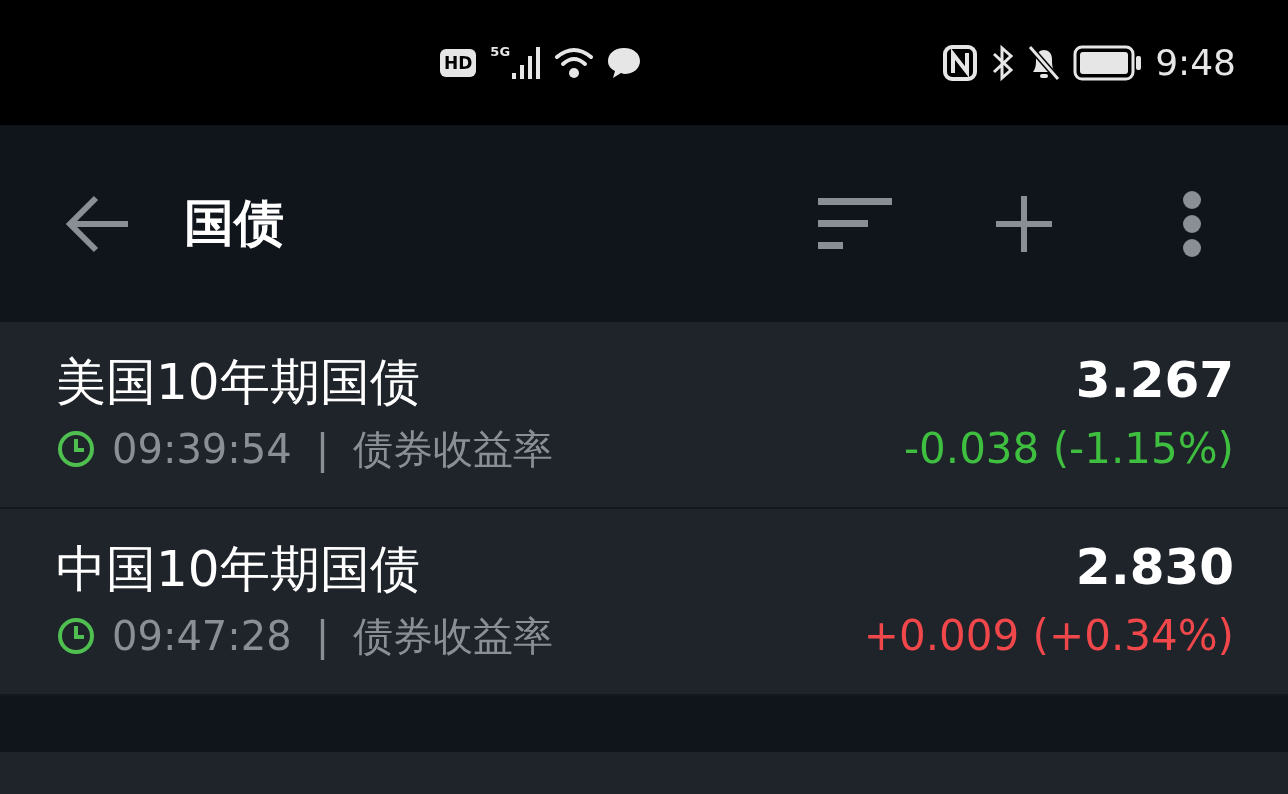  Describe the element at coordinates (1068, 449) in the screenshot. I see `yield-change: -0.038 (-1.15%)` at that location.